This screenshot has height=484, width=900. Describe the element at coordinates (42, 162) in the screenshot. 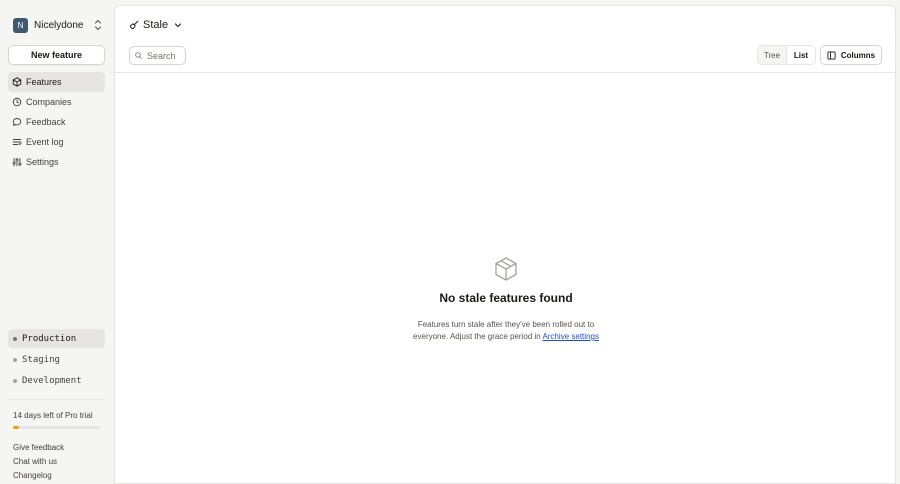

I see `sidebar-item-label: Settings` at that location.